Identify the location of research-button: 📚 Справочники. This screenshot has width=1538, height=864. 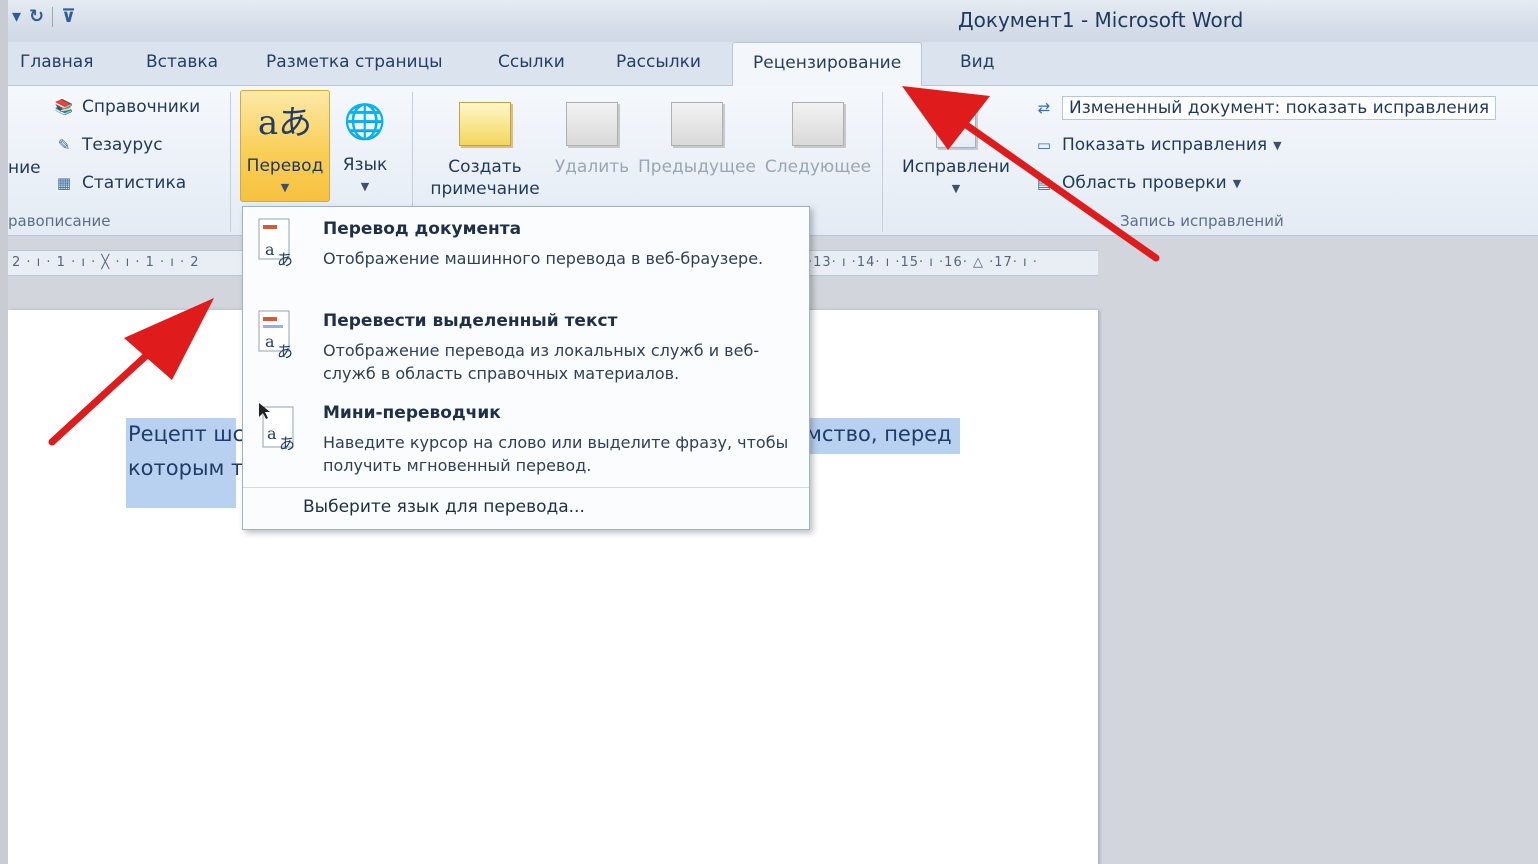
(126, 107).